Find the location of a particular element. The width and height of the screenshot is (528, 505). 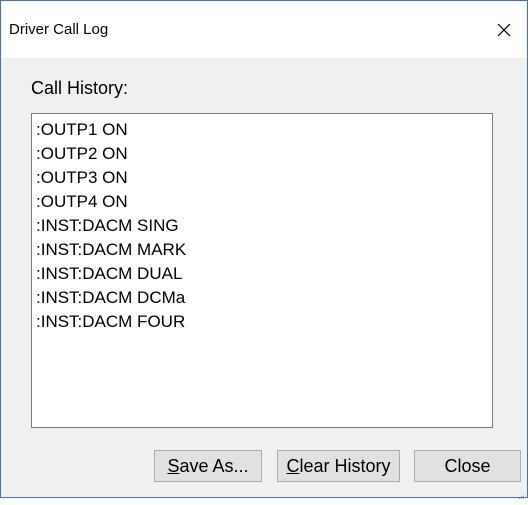

list-item: :INST:DACM DCMa is located at coordinates (262, 298).